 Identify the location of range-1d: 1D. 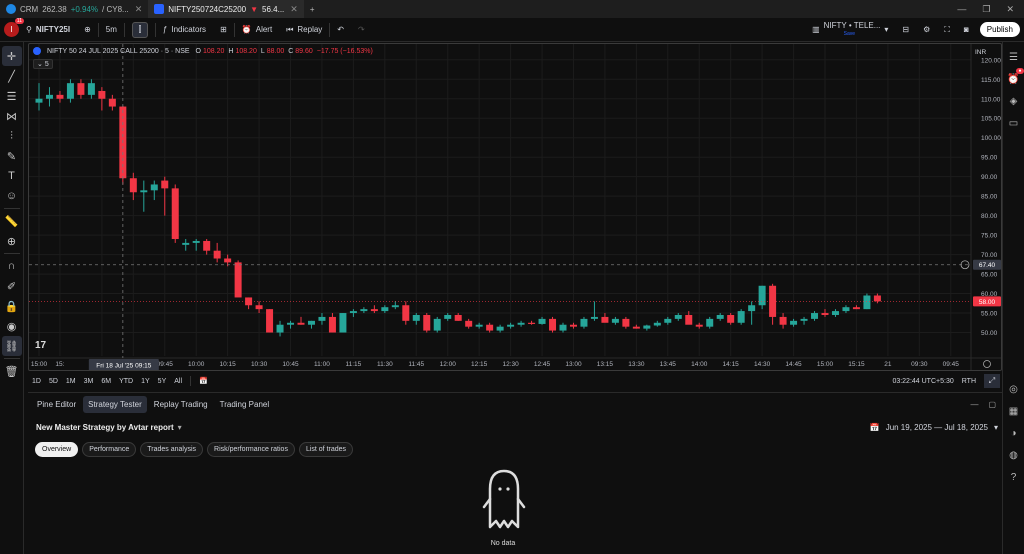
(36, 381).